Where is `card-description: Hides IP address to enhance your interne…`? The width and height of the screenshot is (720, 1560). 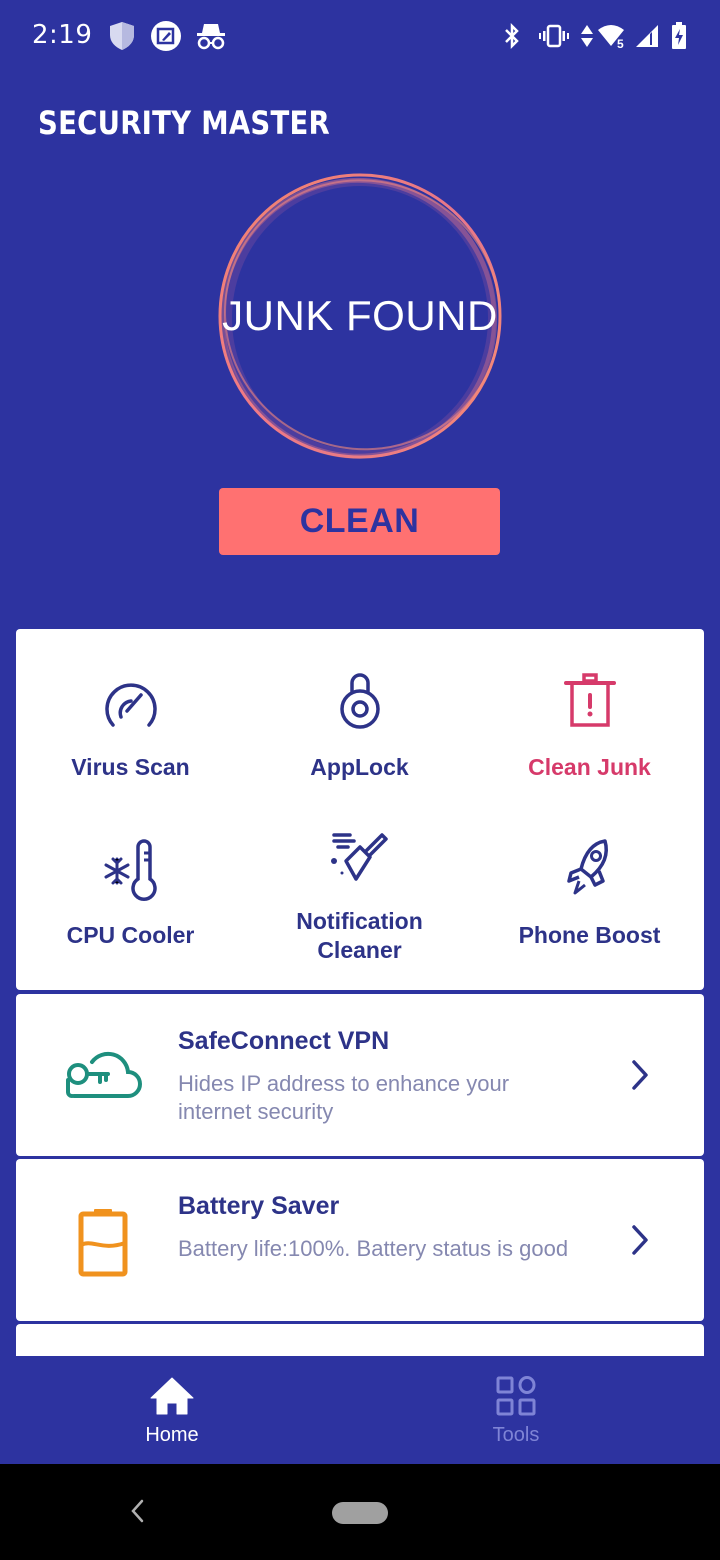
card-description: Hides IP address to enhance your interne… is located at coordinates (344, 1097).